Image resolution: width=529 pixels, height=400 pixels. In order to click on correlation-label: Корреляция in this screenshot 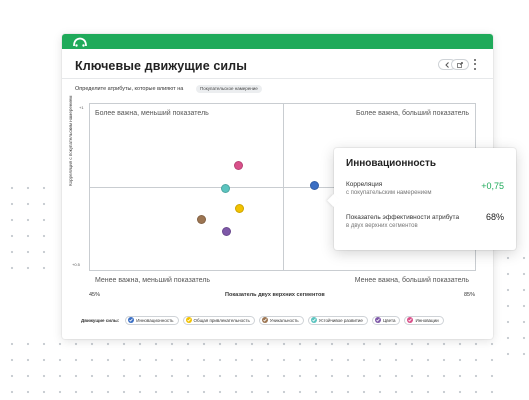, I will do `click(364, 184)`.